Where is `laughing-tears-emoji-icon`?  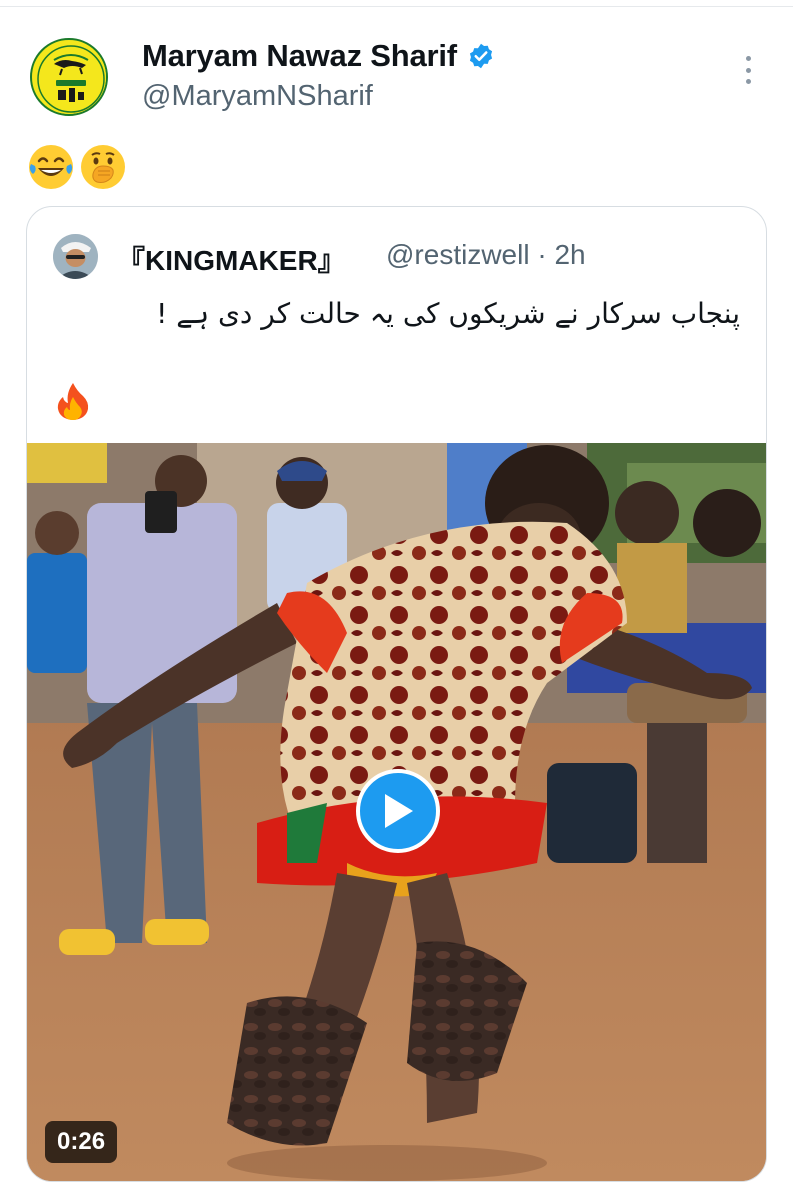 laughing-tears-emoji-icon is located at coordinates (51, 167).